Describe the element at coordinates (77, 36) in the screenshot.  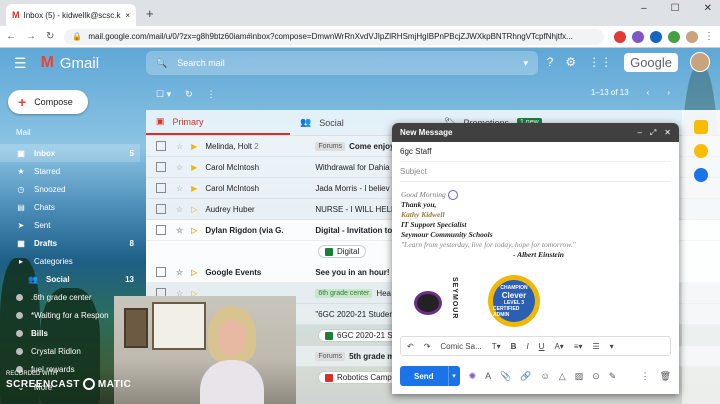
I see `lock-icon: 🔒` at that location.